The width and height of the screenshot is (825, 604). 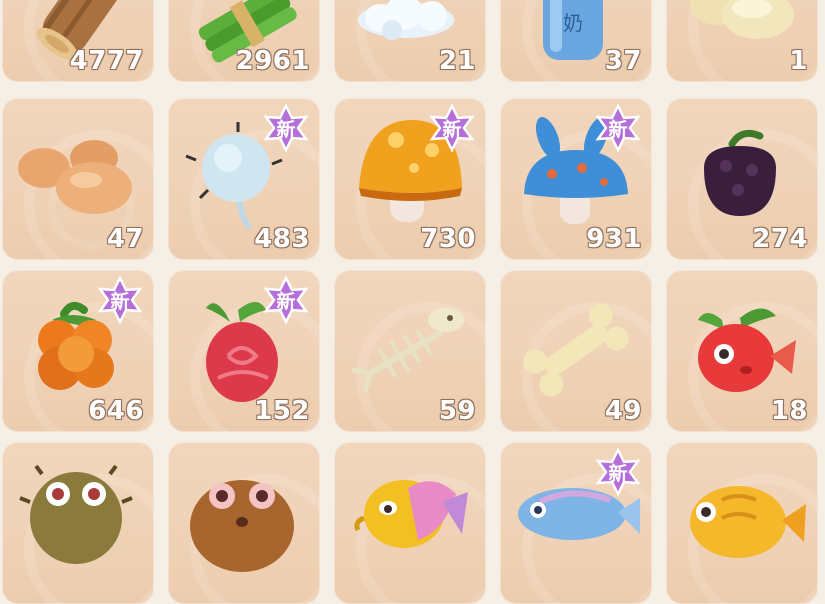 I want to click on inventory-slot-brown-toad-fish, so click(x=244, y=523).